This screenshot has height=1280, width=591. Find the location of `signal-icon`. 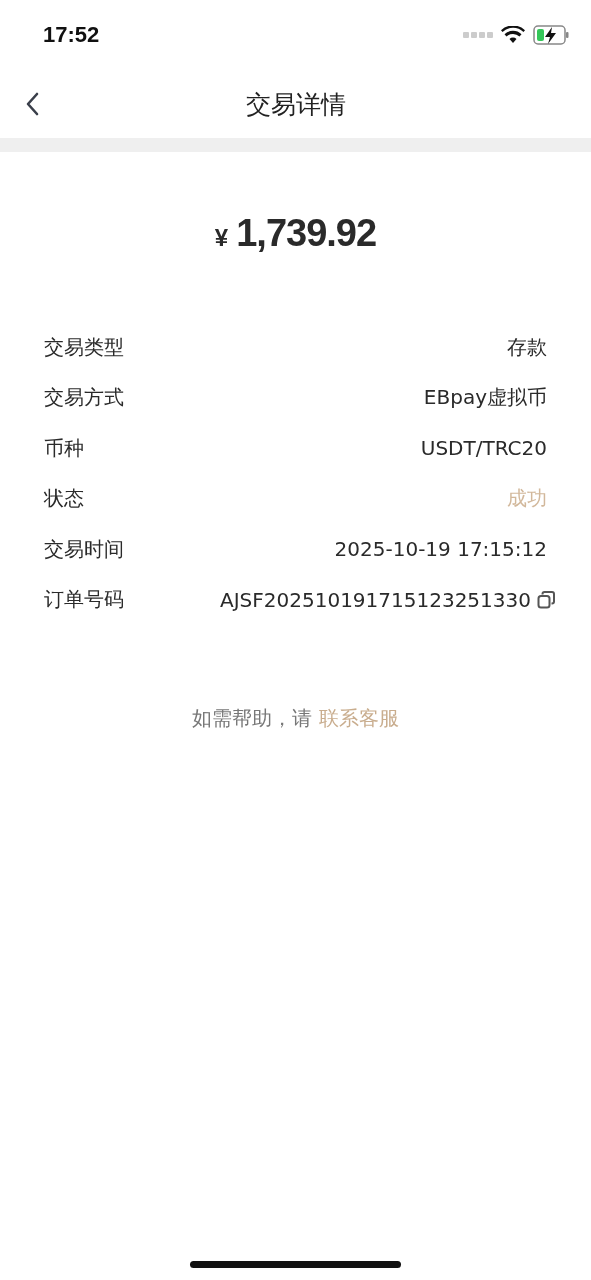

signal-icon is located at coordinates (478, 35).